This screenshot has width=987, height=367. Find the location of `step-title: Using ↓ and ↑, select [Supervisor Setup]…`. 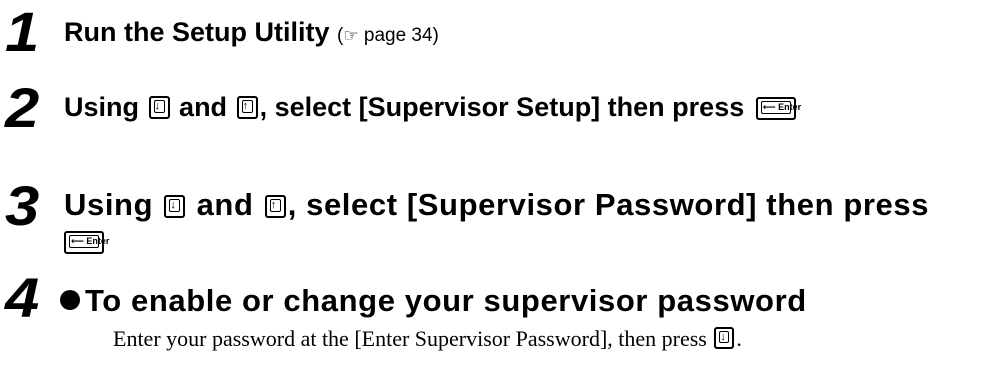

step-title: Using ↓ and ↑, select [Supervisor Setup]… is located at coordinates (433, 107).